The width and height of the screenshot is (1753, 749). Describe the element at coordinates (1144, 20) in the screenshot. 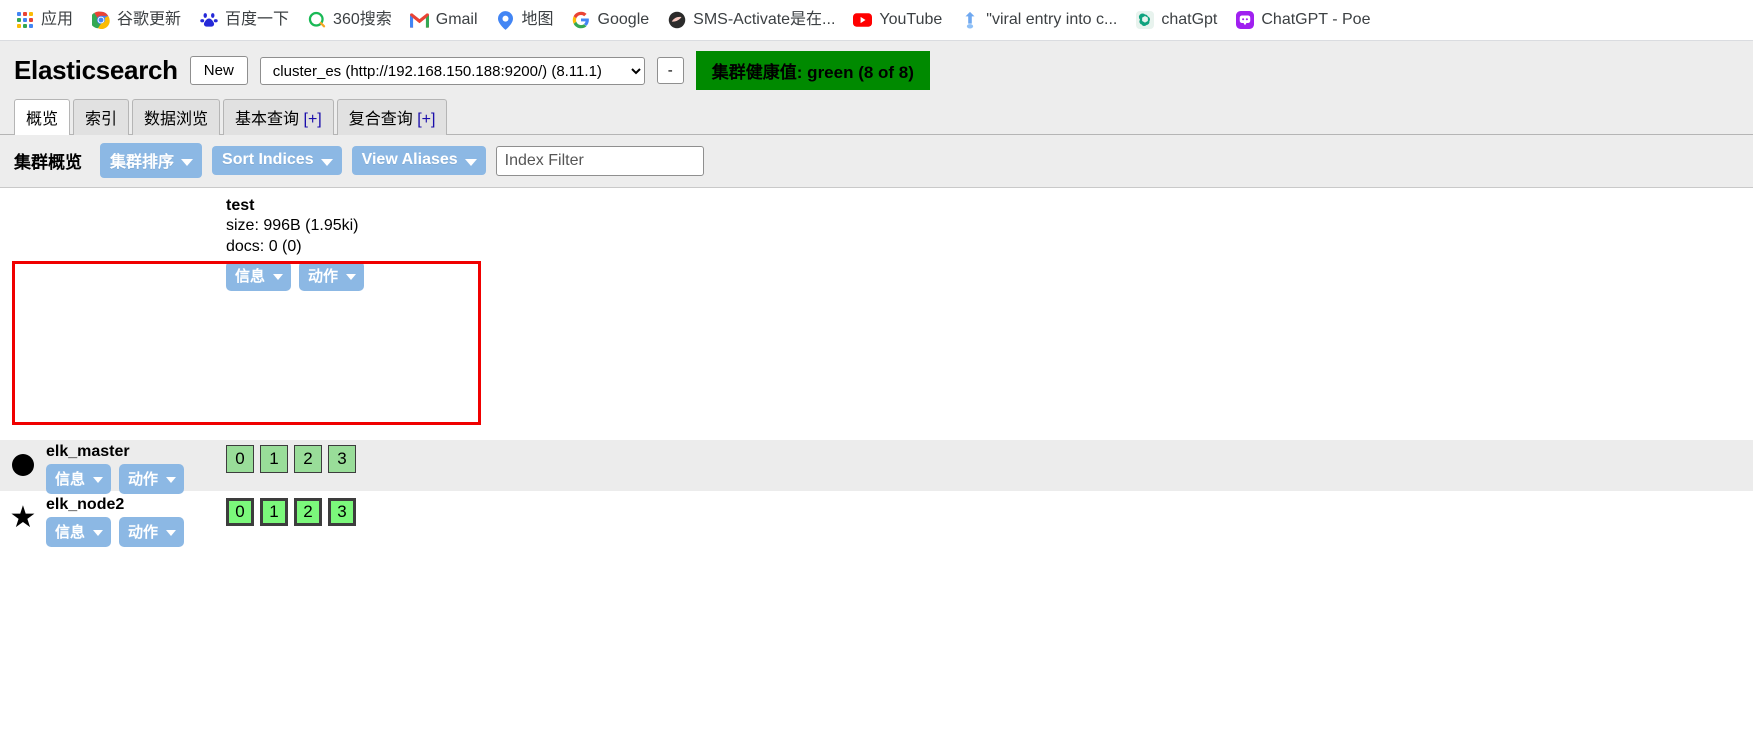

I see `openai-icon` at that location.